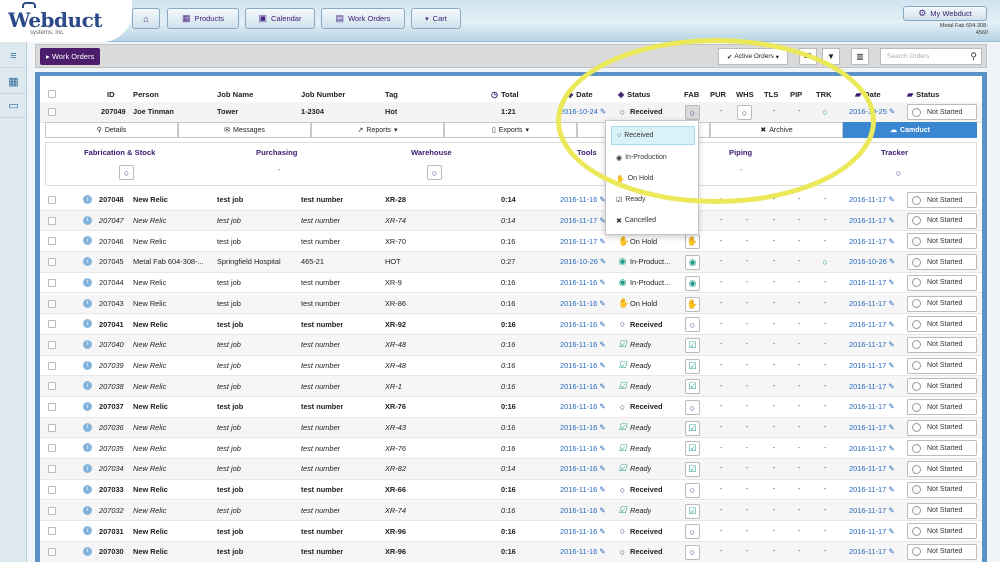 This screenshot has height=562, width=1000. I want to click on calculator-icon: ▦, so click(13, 82).